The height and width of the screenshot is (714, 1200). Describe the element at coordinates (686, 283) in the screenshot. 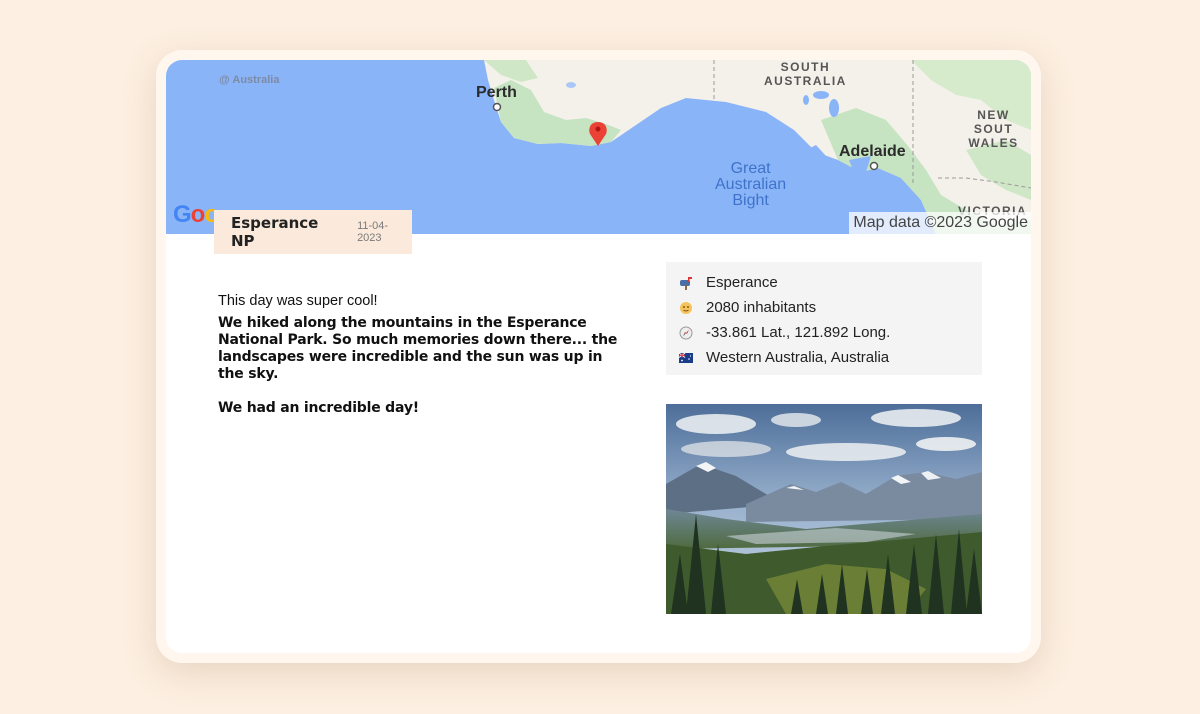

I see `mailbox-icon` at that location.